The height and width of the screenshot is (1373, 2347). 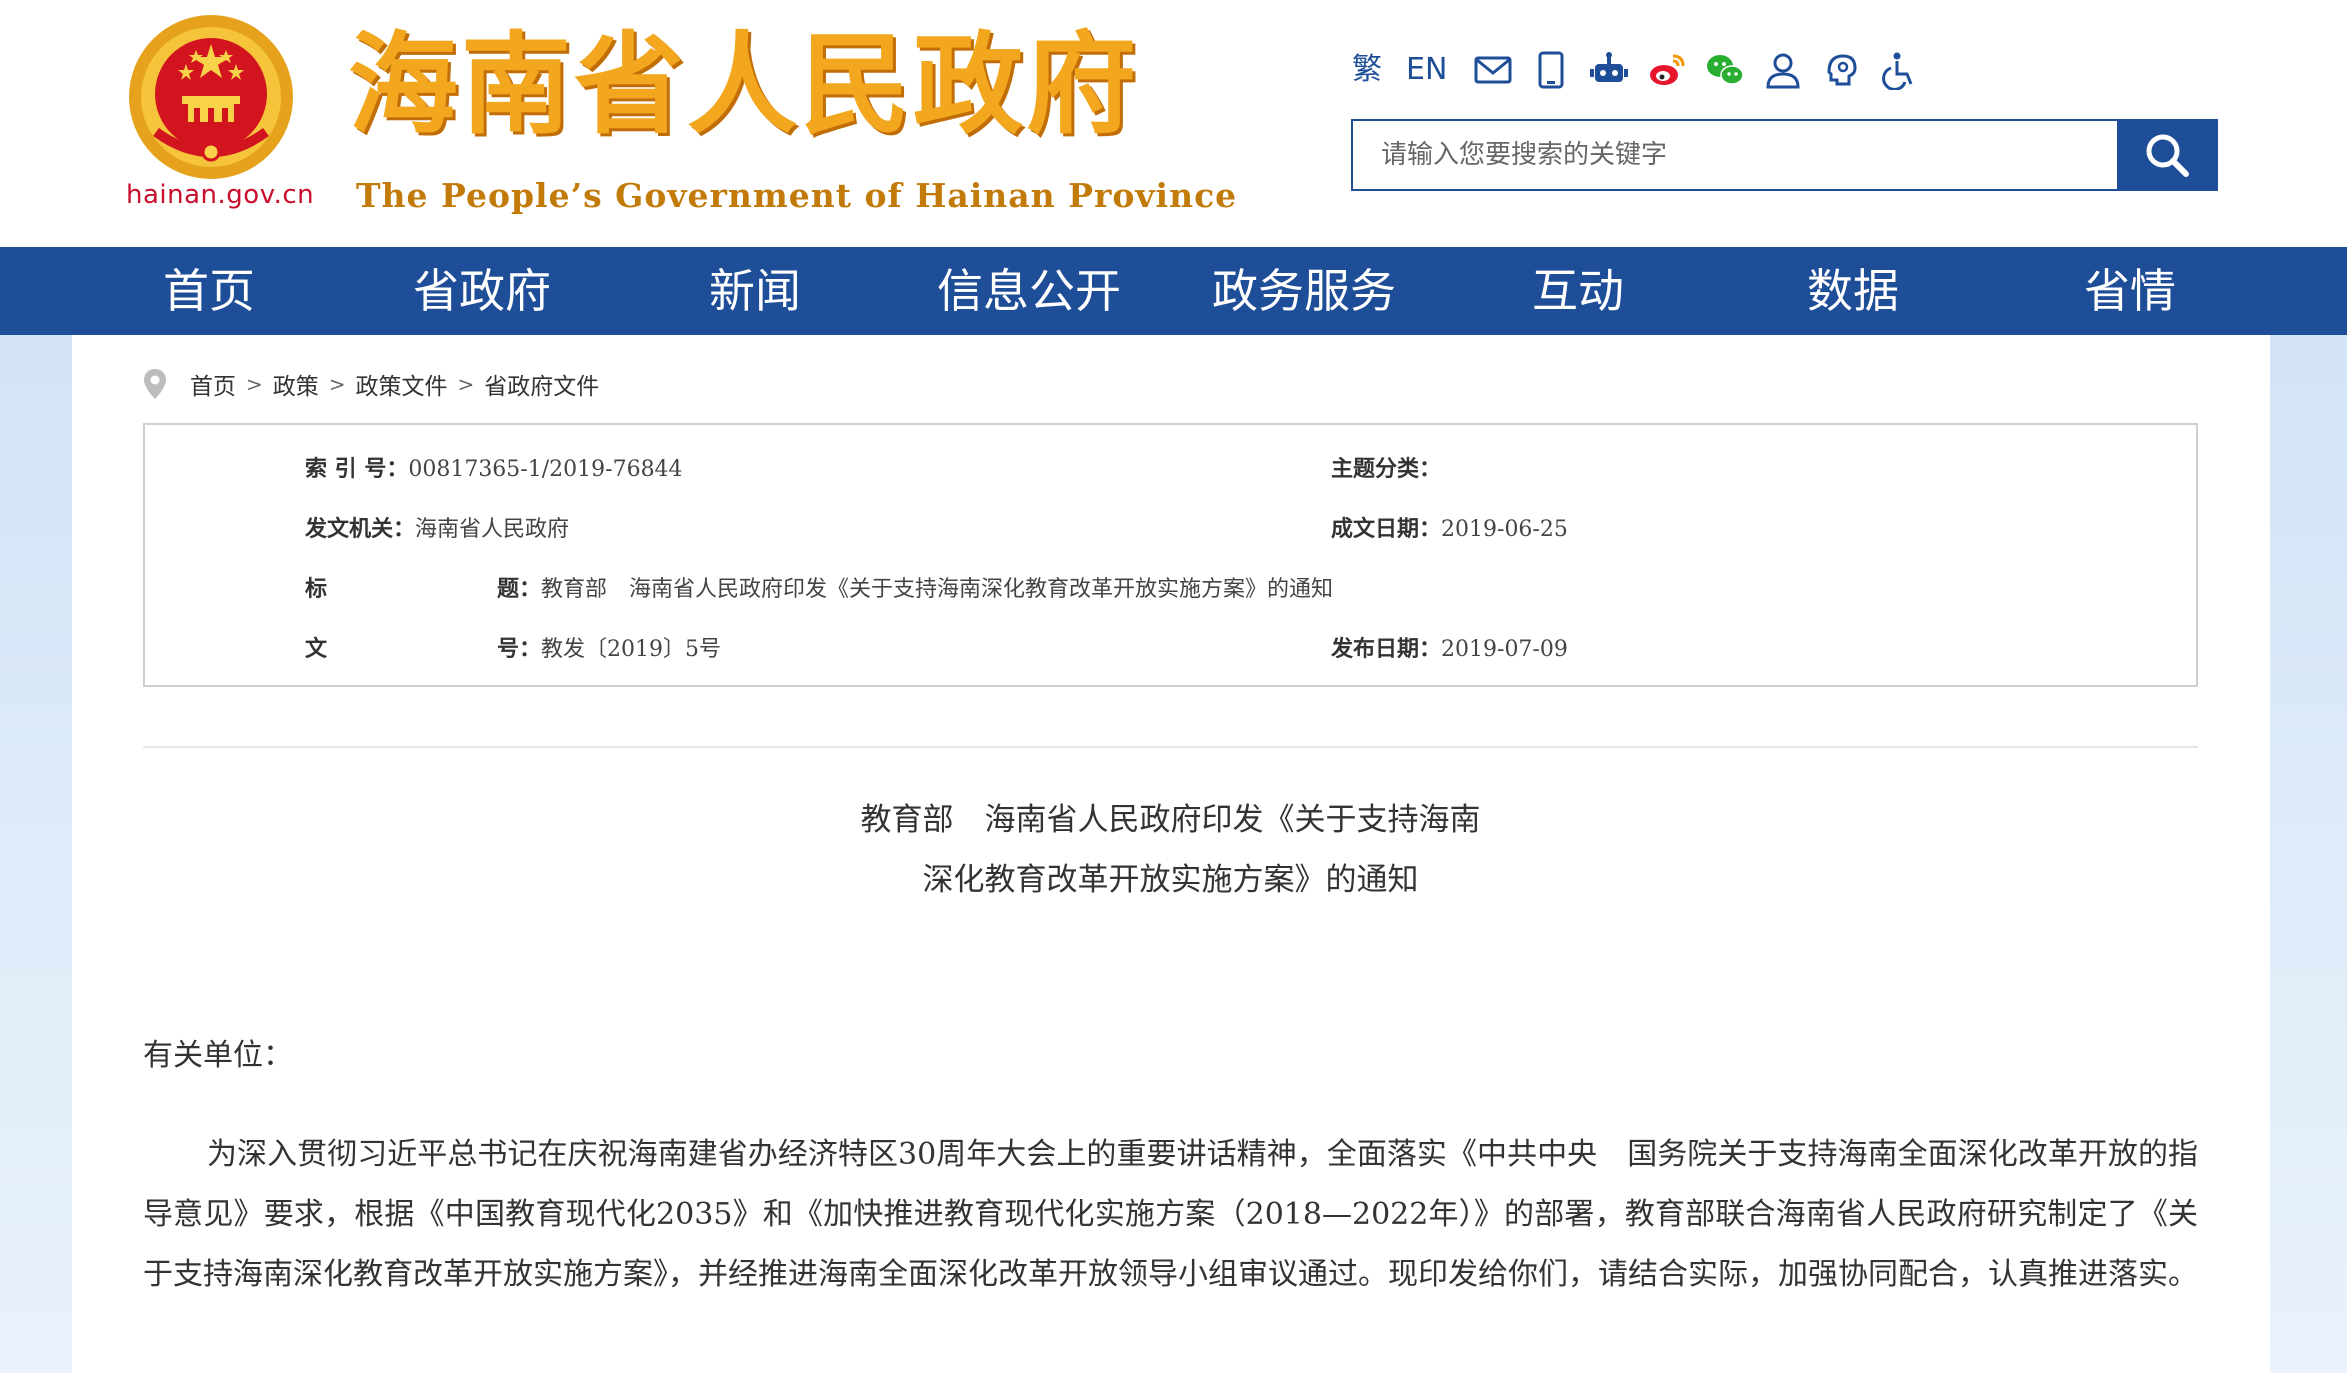 I want to click on traditional-chinese-link: 繁, so click(x=1367, y=70).